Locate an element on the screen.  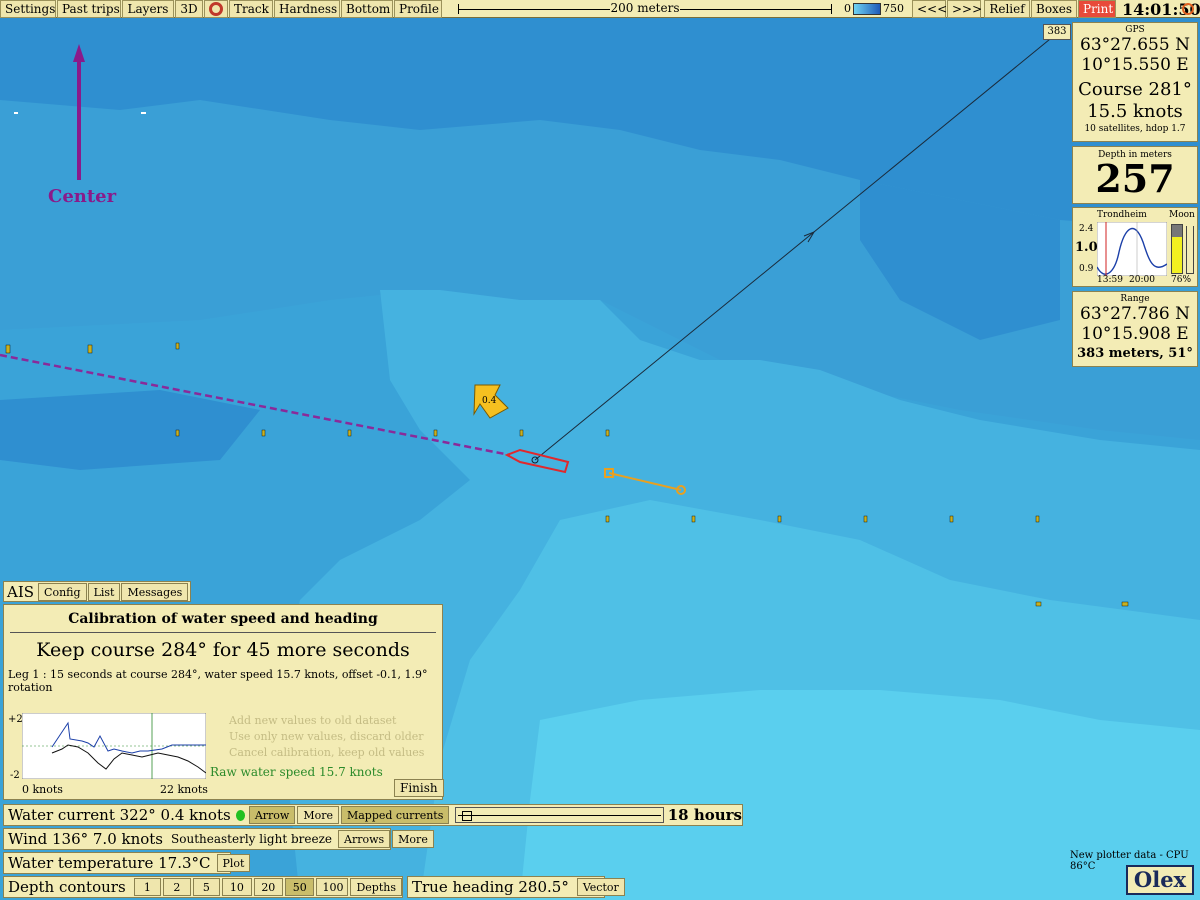
target-icon is located at coordinates (216, 9).